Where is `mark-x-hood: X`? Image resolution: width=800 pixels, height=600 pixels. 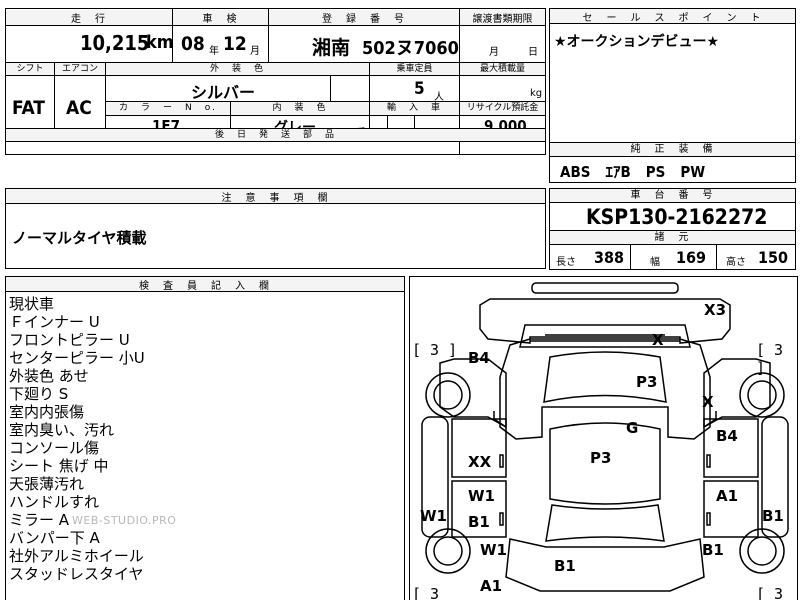 mark-x-hood: X is located at coordinates (658, 340).